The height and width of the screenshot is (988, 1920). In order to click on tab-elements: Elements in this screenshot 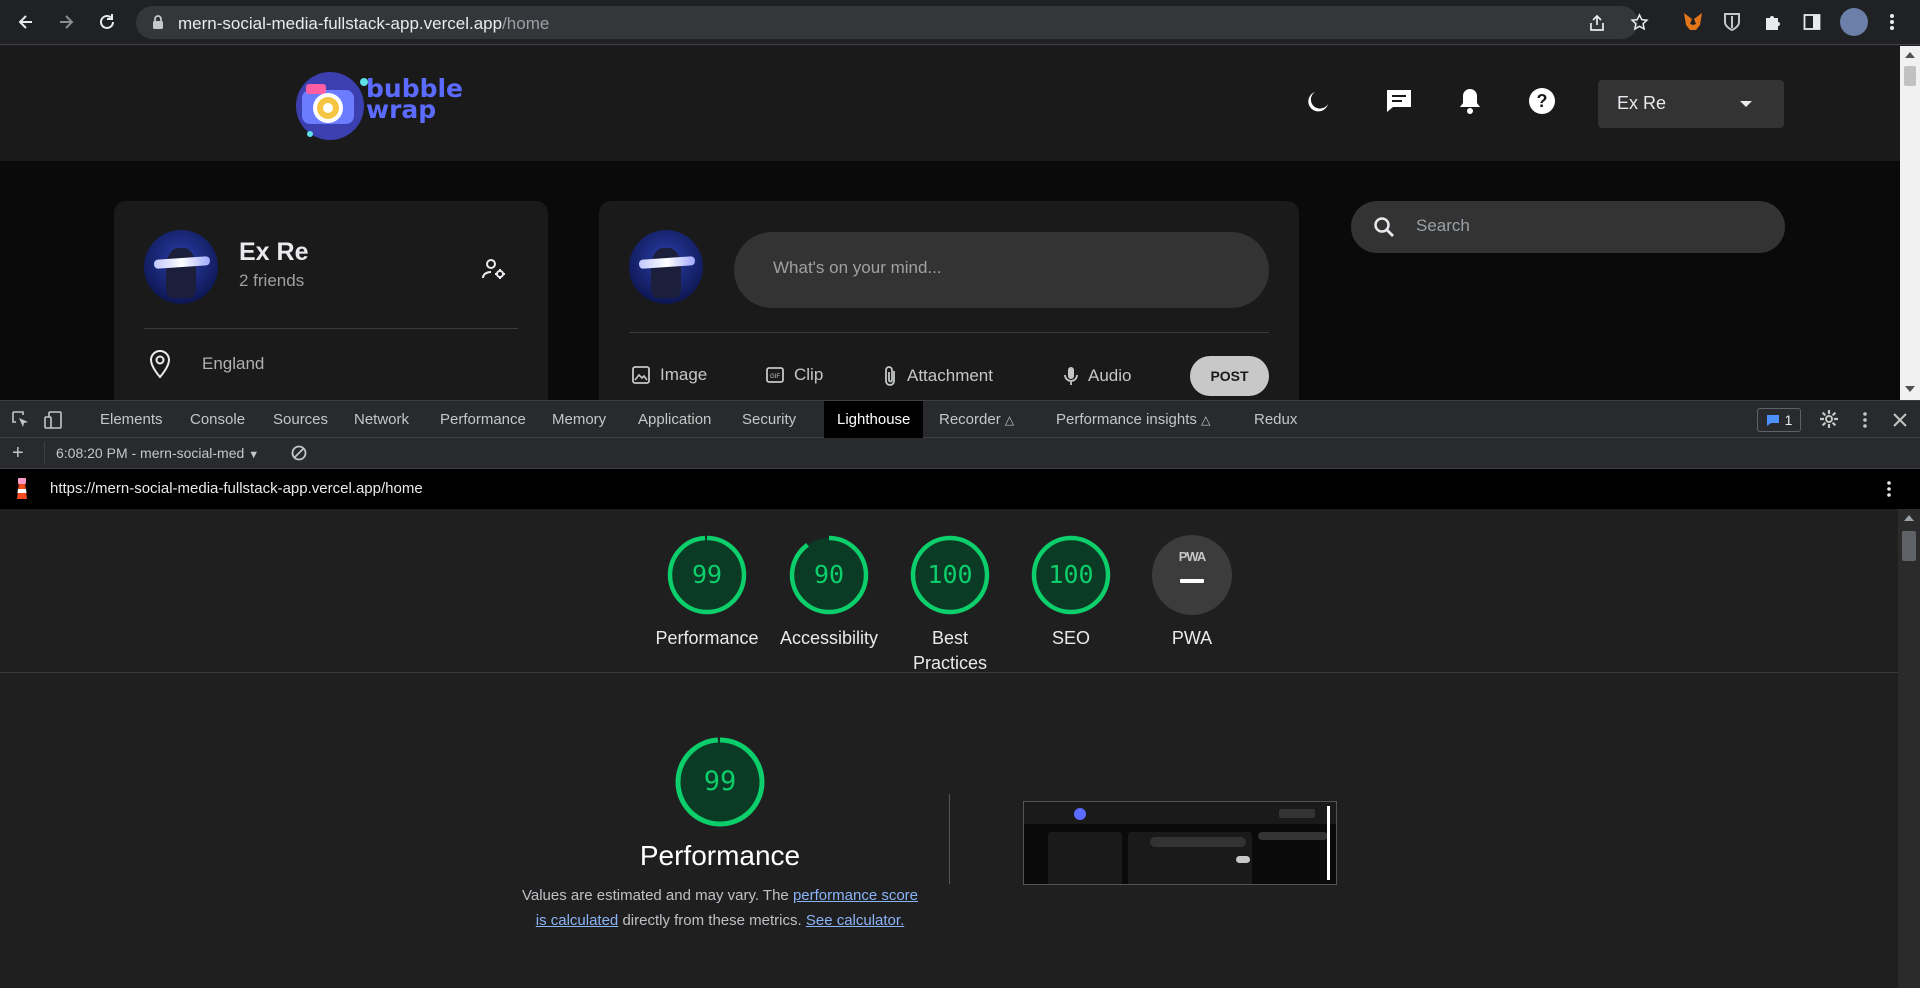, I will do `click(131, 420)`.